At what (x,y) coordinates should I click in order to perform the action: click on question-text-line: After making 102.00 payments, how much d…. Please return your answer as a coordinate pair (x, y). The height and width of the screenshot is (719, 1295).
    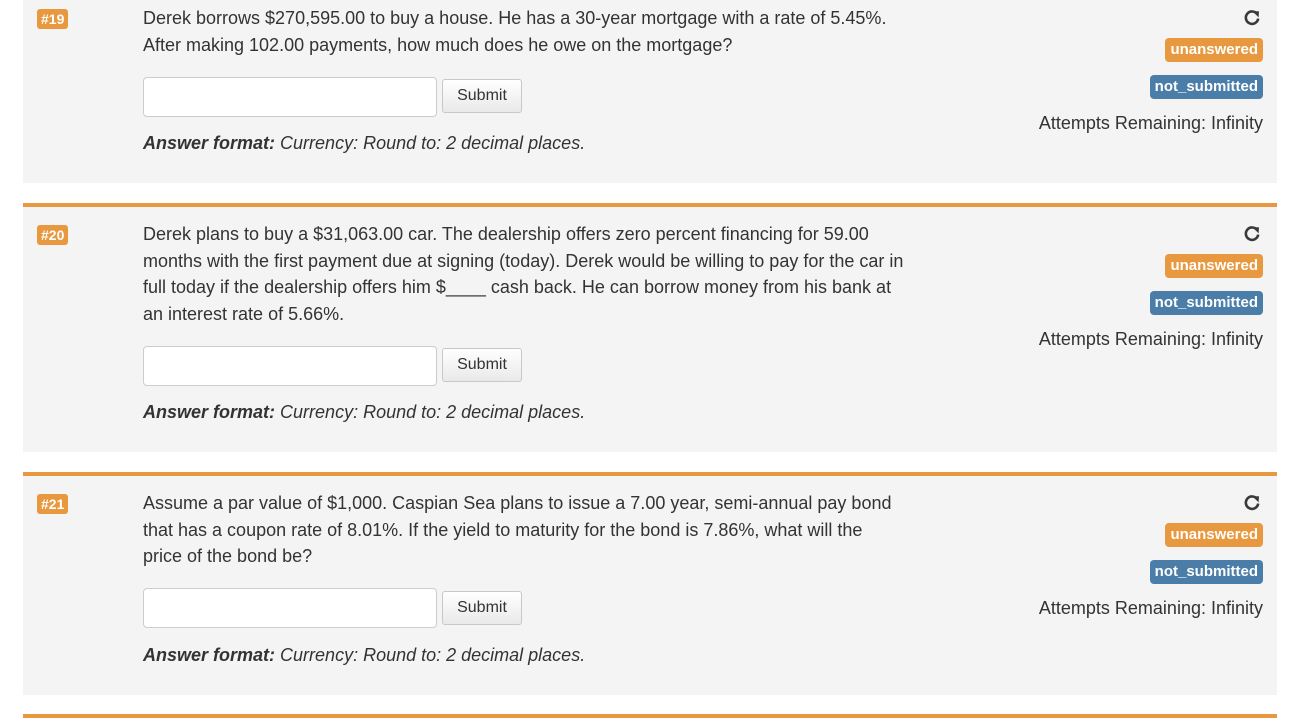
    Looking at the image, I should click on (438, 44).